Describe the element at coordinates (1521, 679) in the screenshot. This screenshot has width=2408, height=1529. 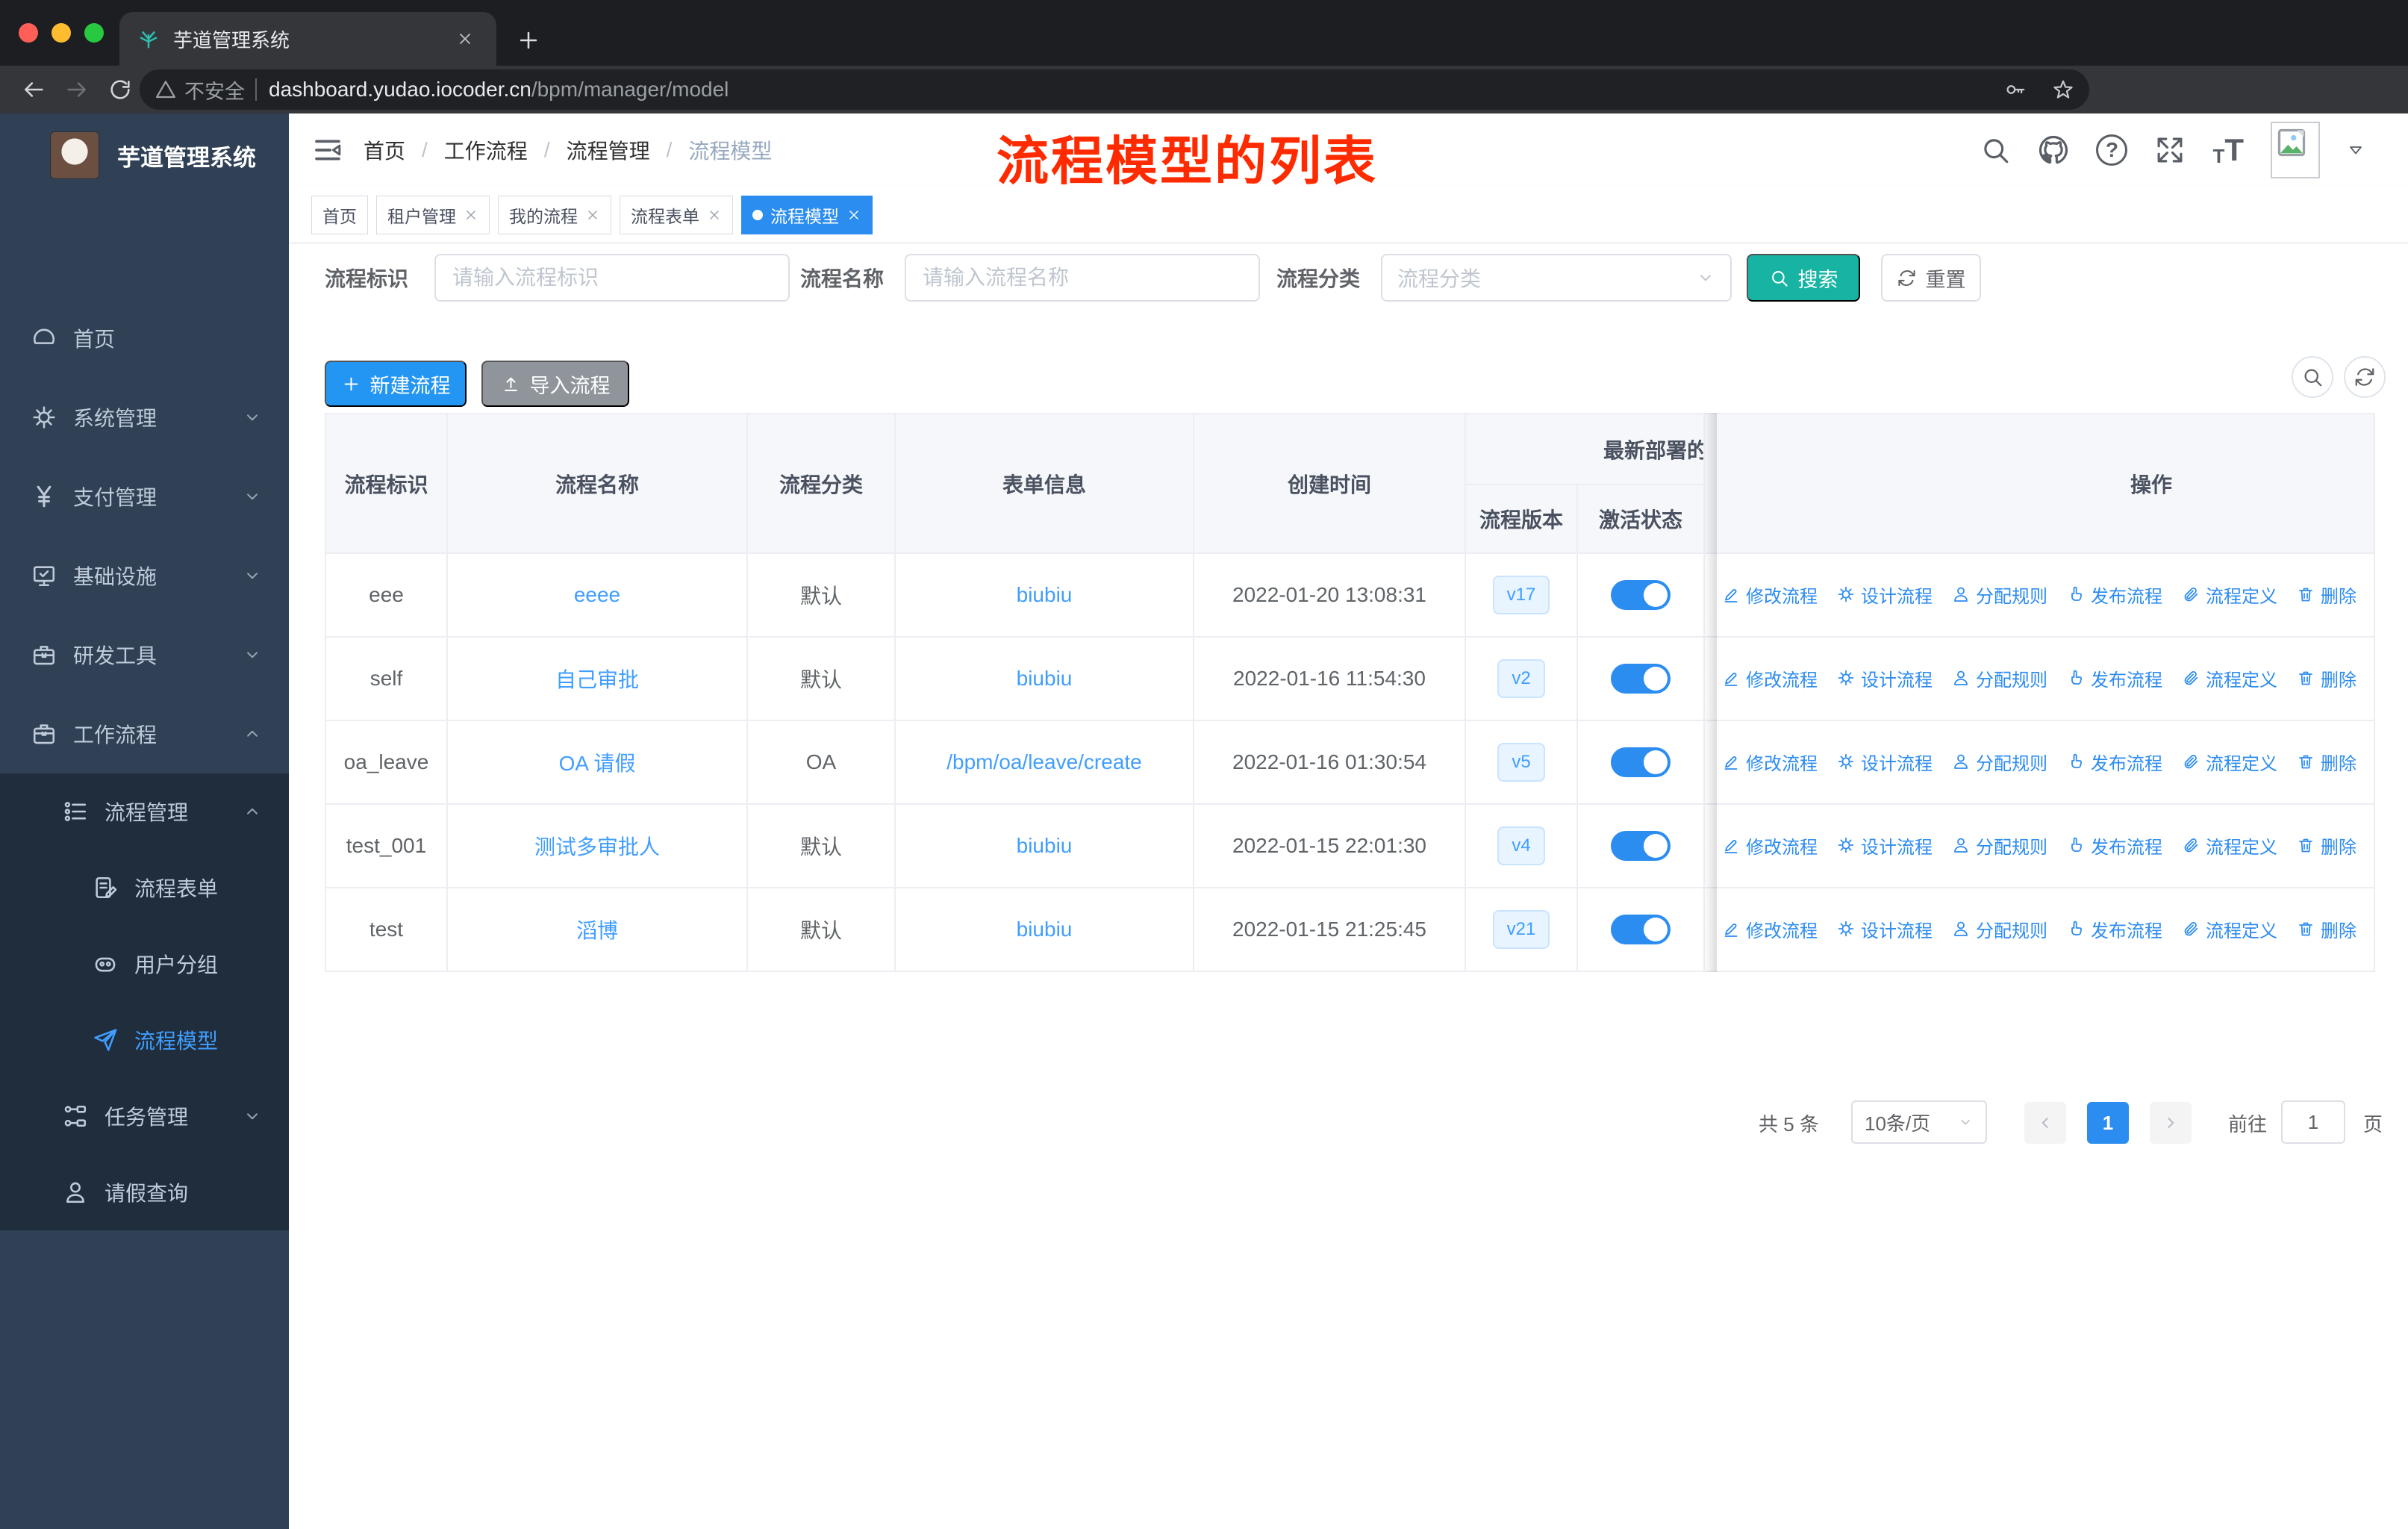
I see `version-badge: v2` at that location.